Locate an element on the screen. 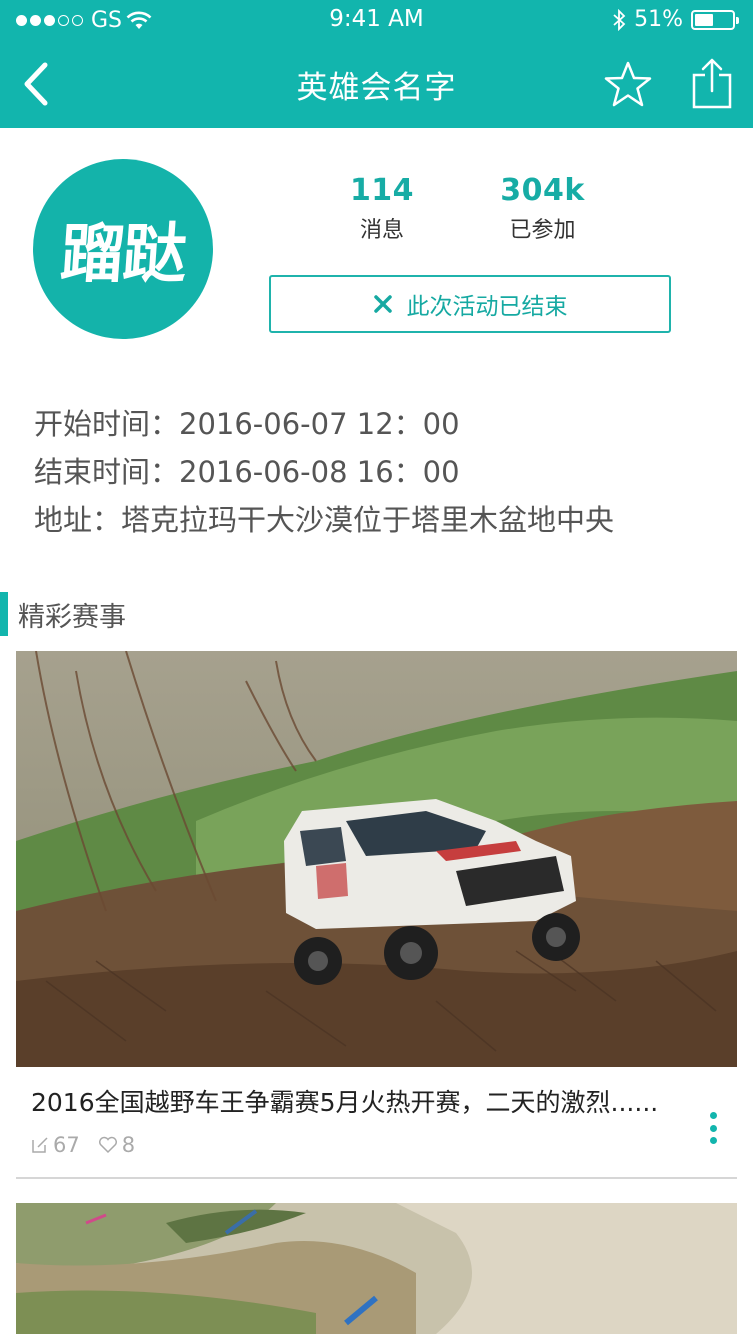 This screenshot has width=753, height=1334. share-button is located at coordinates (712, 84).